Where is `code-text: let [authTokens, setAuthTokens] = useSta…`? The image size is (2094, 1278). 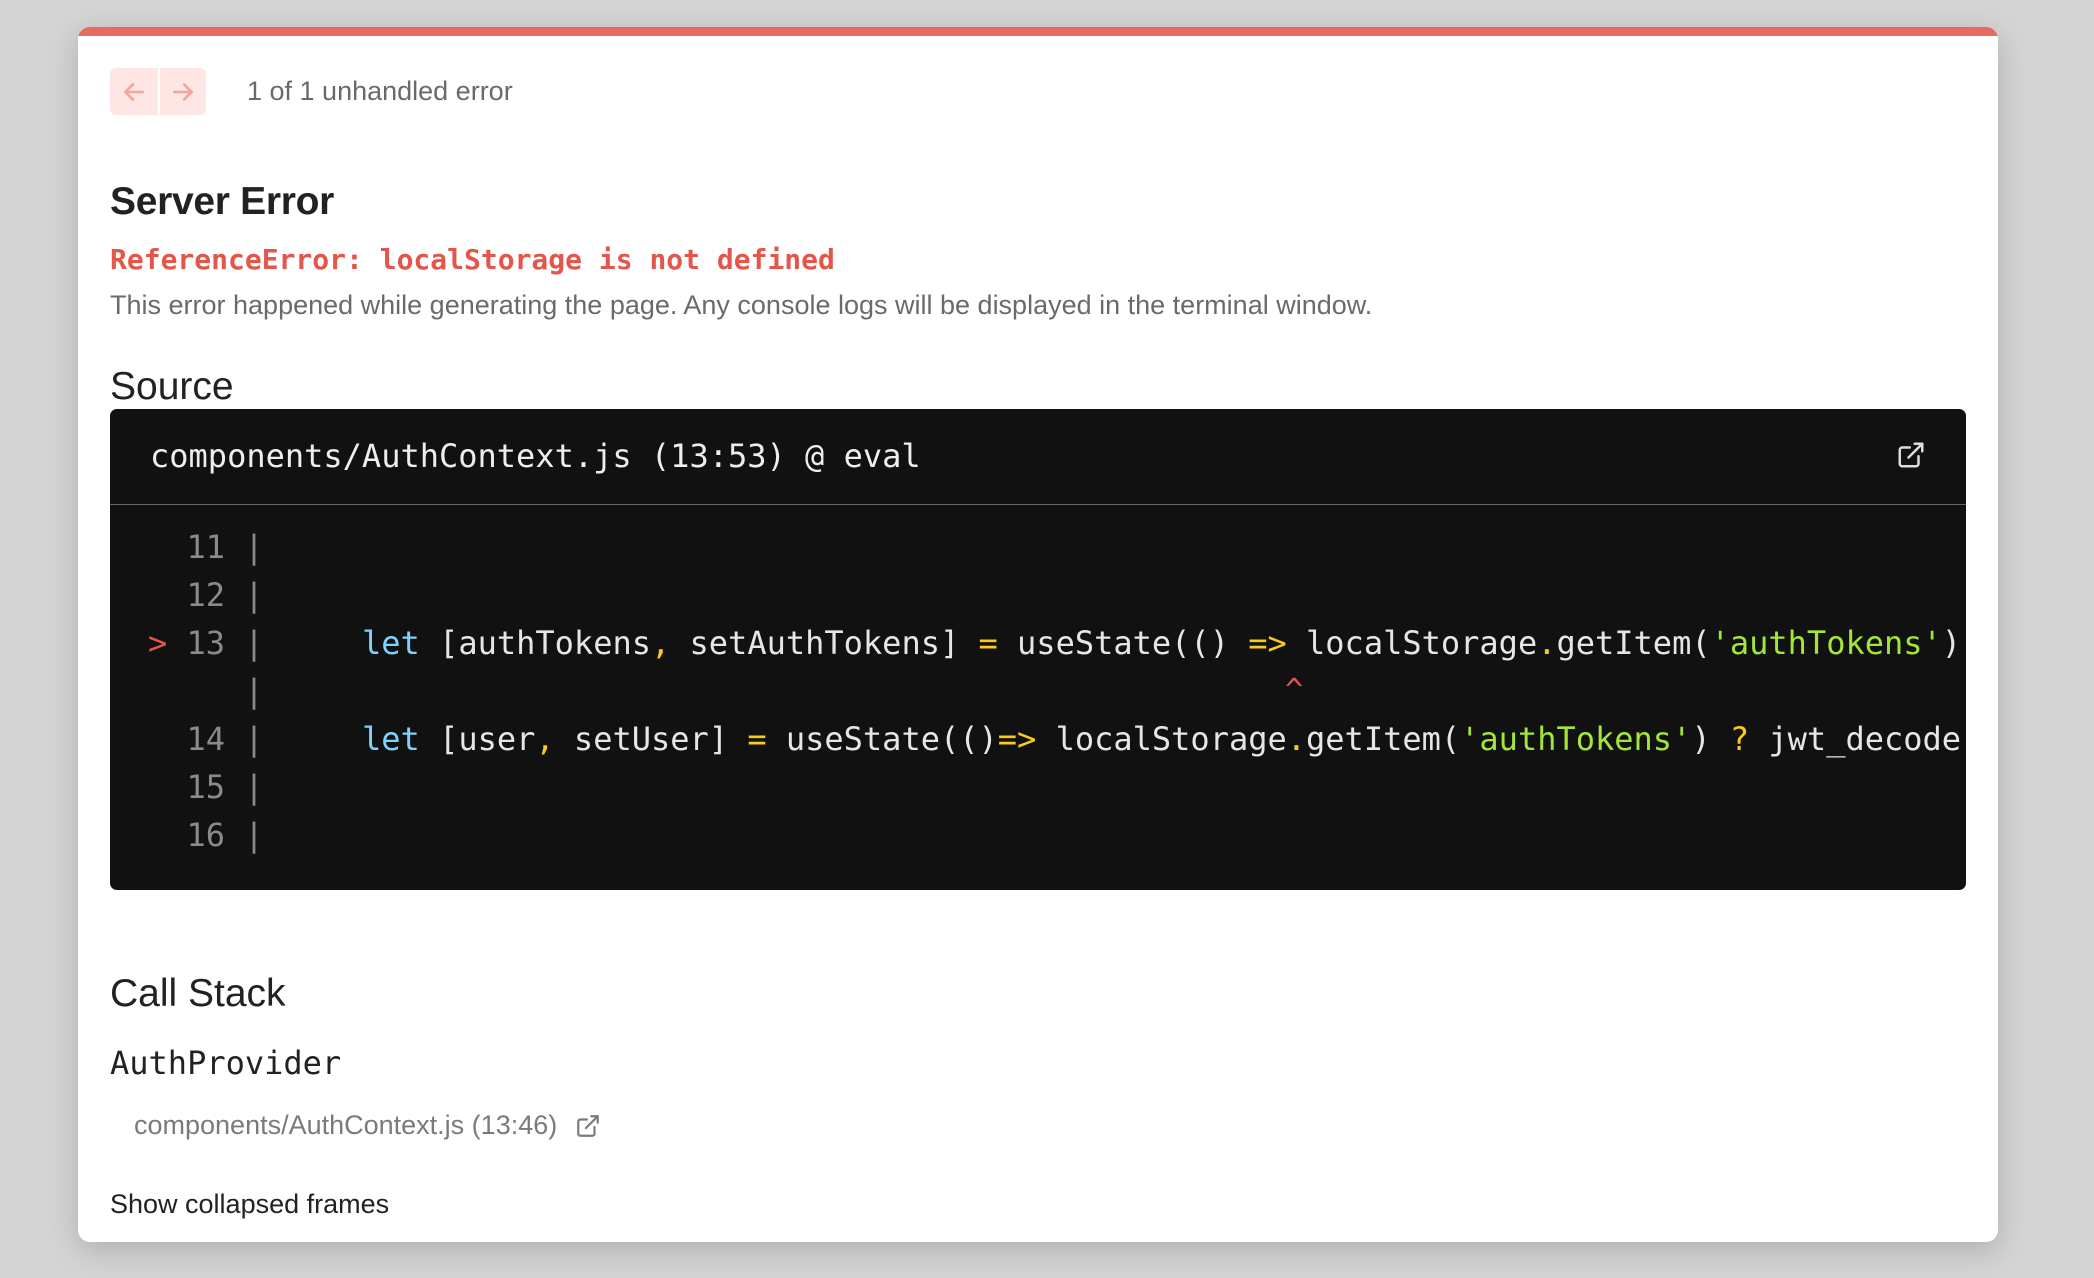 code-text: let [authTokens, setAuthTokens] = useSta… is located at coordinates (1161, 643).